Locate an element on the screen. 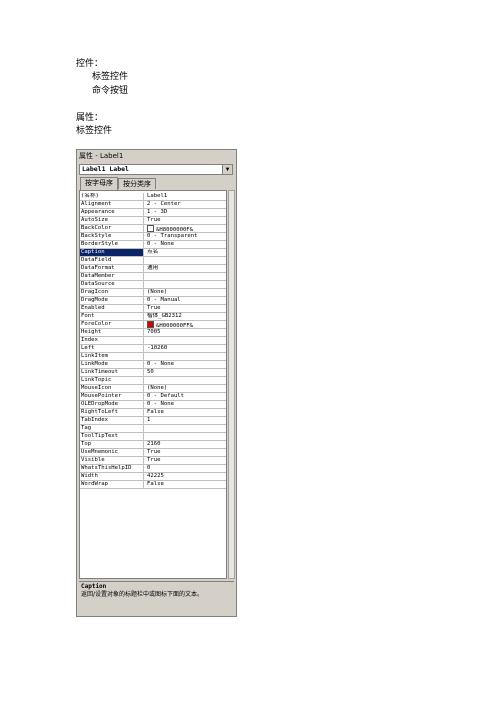  property-row: BackColor &H8000000F& is located at coordinates (153, 229).